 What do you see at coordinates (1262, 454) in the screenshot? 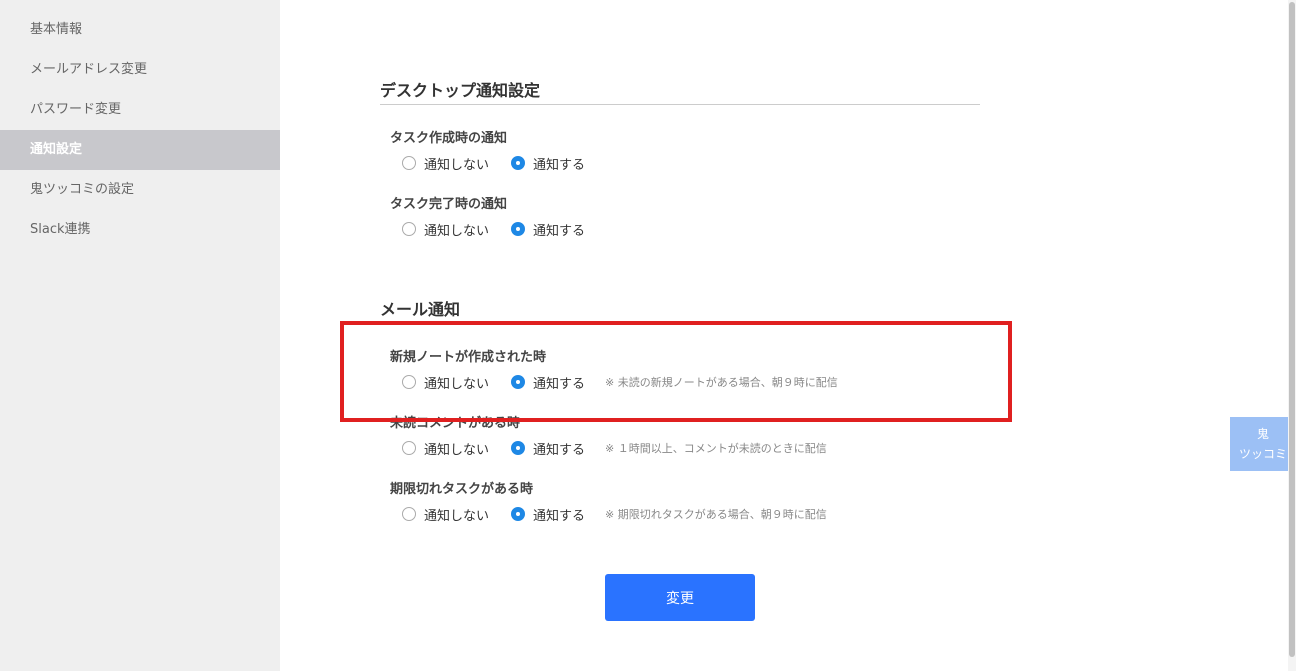
I see `float-button-line2: ツッコミ` at bounding box center [1262, 454].